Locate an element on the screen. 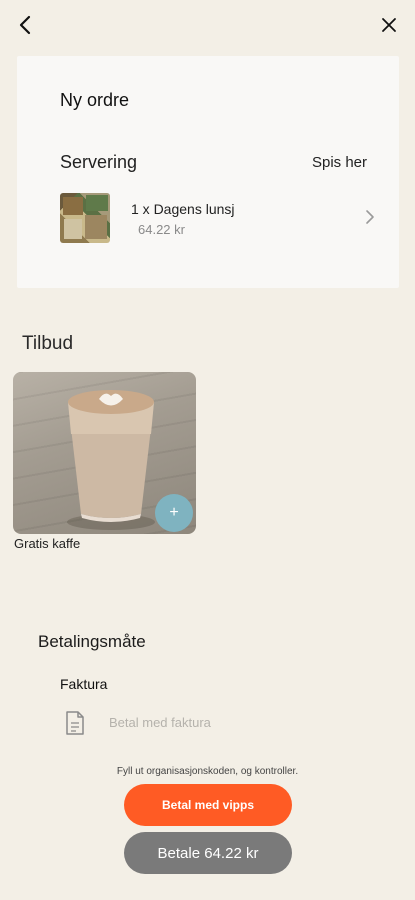 The height and width of the screenshot is (900, 415). pay-with-invoice-option: Betal med faktura is located at coordinates (210, 724).